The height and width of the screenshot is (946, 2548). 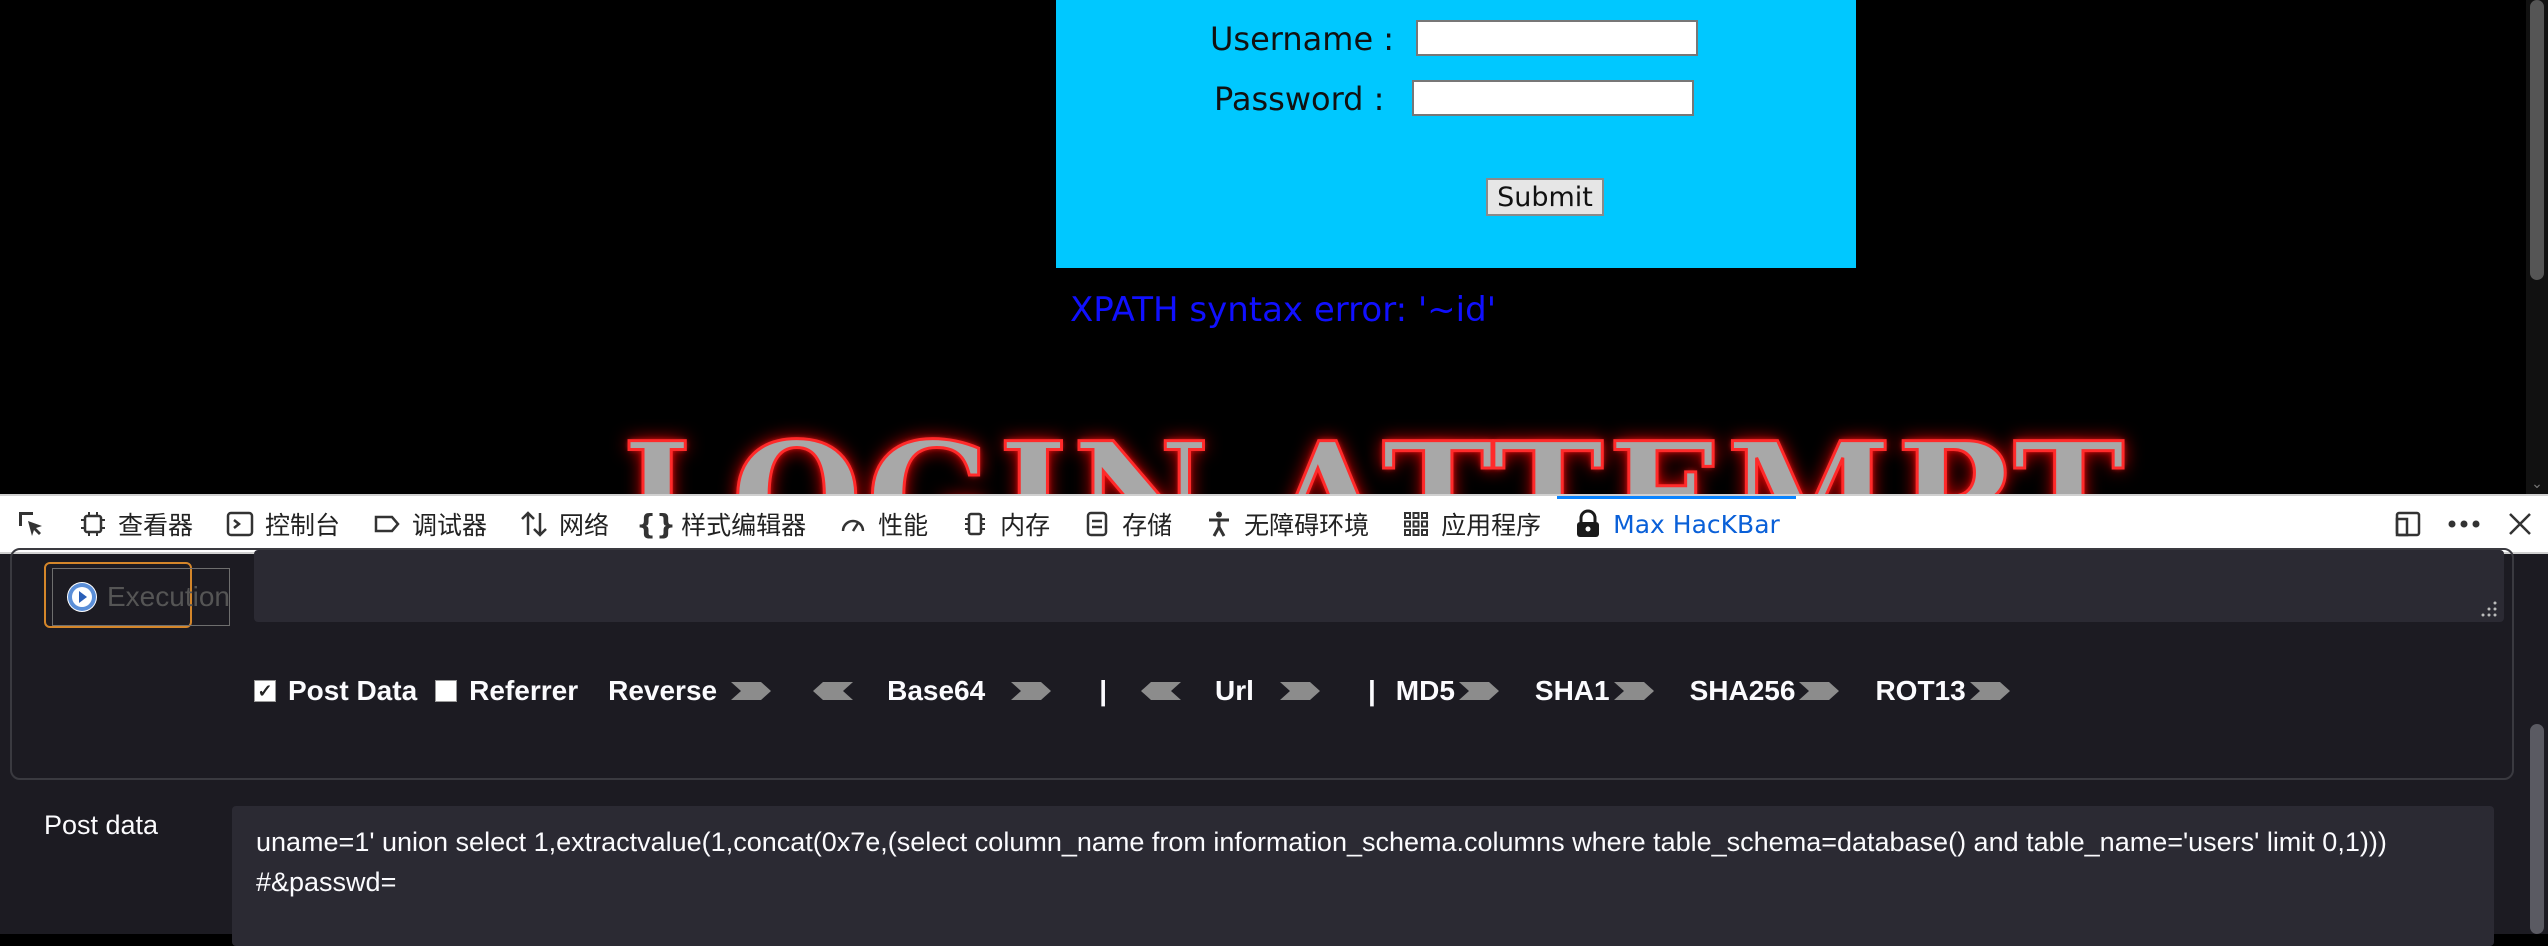 I want to click on tab-performance: 性能, so click(x=883, y=524).